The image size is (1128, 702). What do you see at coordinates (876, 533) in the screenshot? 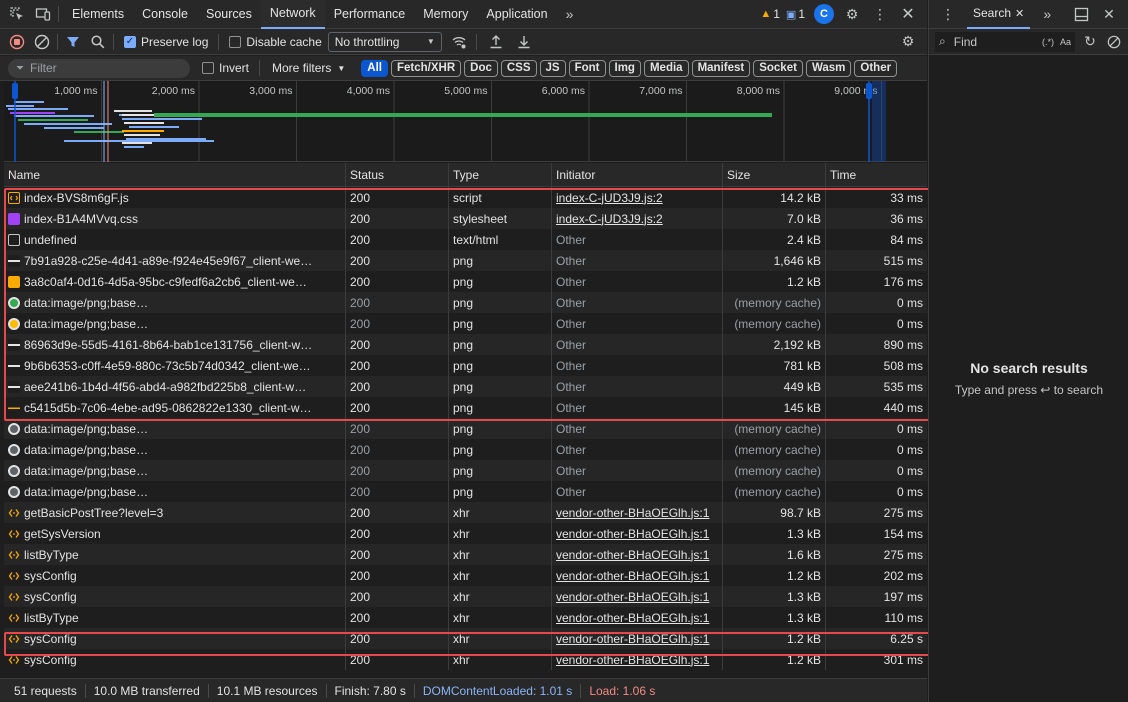
I see `cell-time: 154 ms` at bounding box center [876, 533].